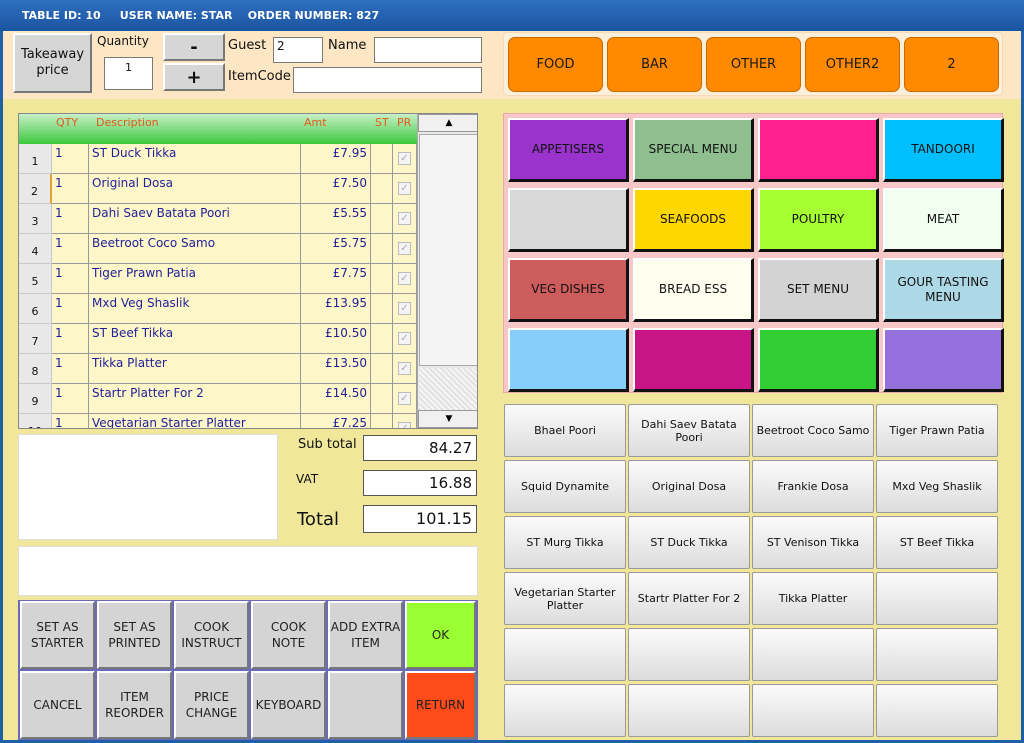 Image resolution: width=1024 pixels, height=743 pixels. I want to click on menu-item-button: Mxd Veg Shaslik, so click(937, 486).